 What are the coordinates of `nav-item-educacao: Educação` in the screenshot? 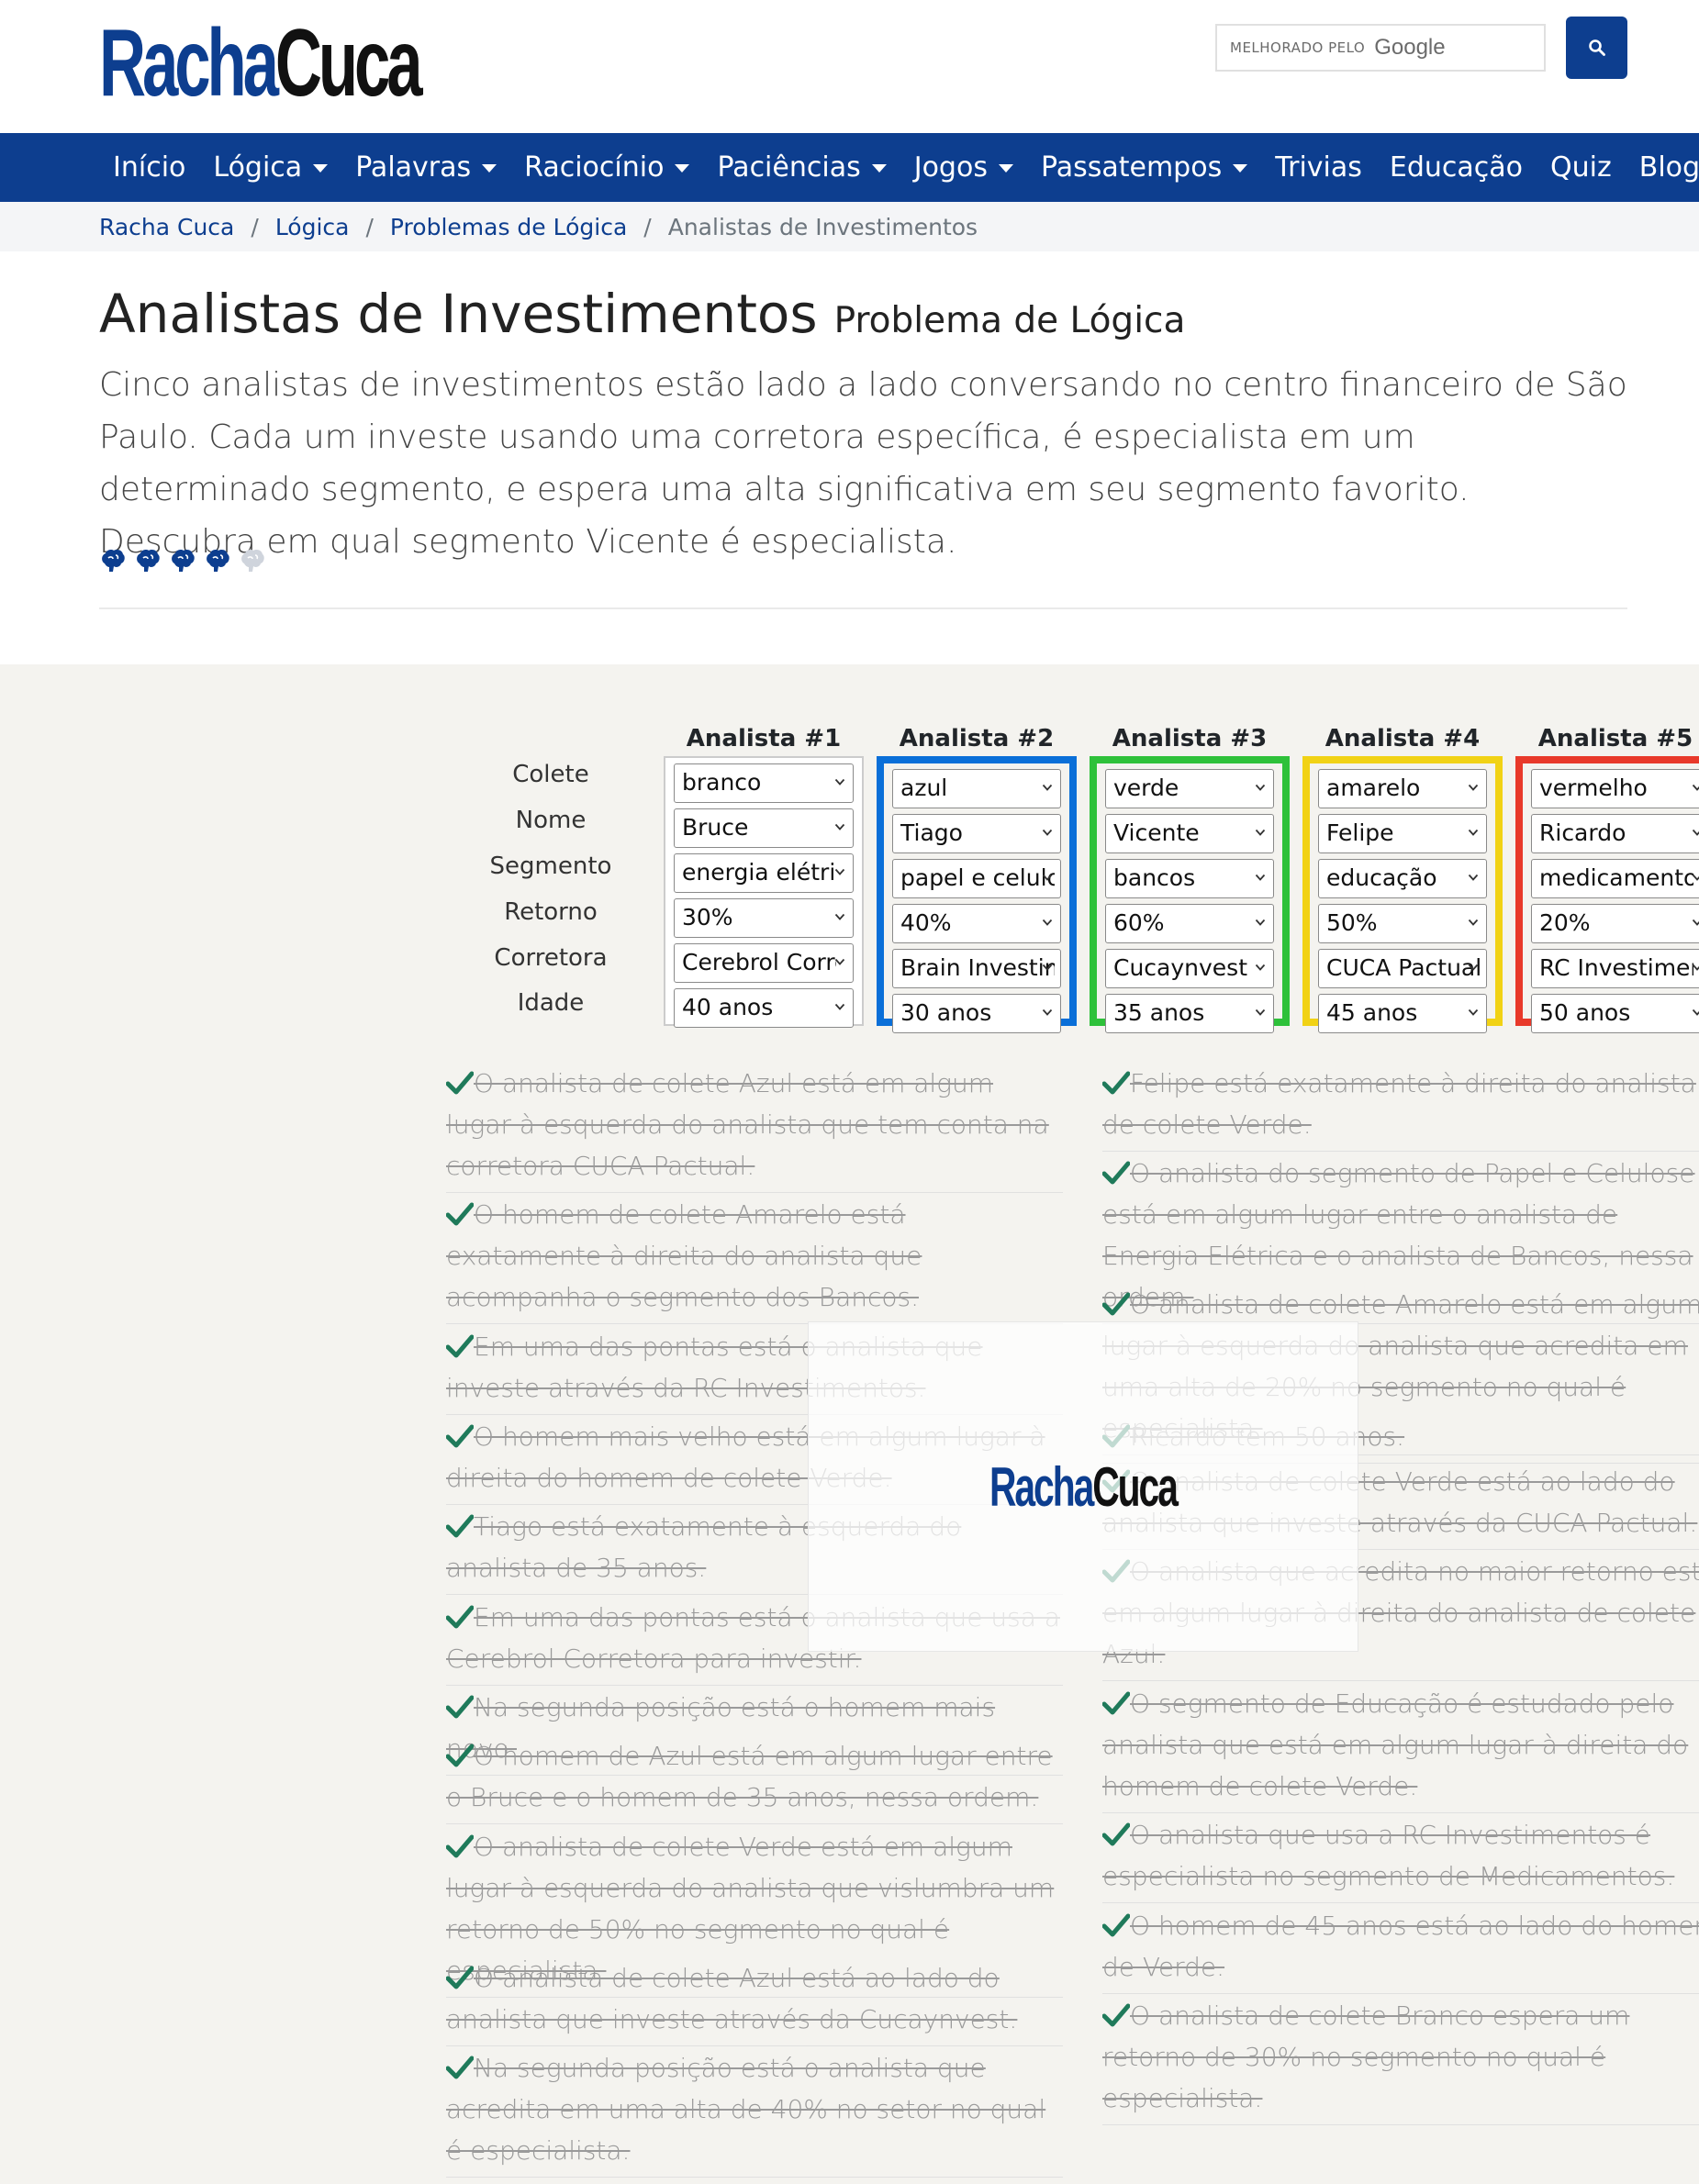 It's located at (1456, 167).